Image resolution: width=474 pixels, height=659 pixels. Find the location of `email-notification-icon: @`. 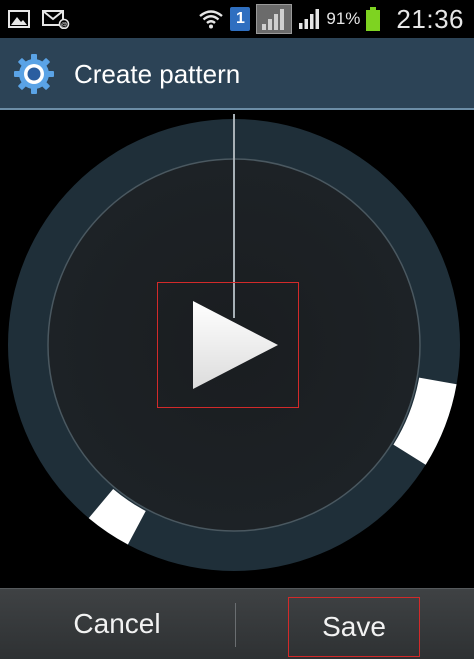

email-notification-icon: @ is located at coordinates (56, 19).